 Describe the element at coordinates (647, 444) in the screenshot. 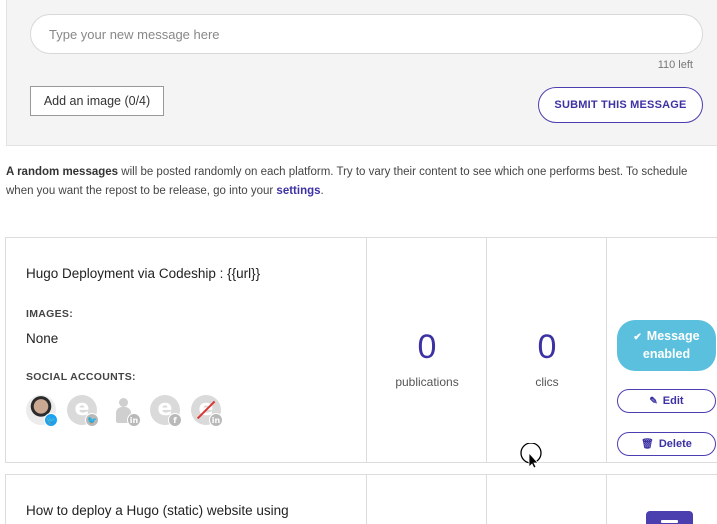

I see `trash-icon: 🗑` at that location.